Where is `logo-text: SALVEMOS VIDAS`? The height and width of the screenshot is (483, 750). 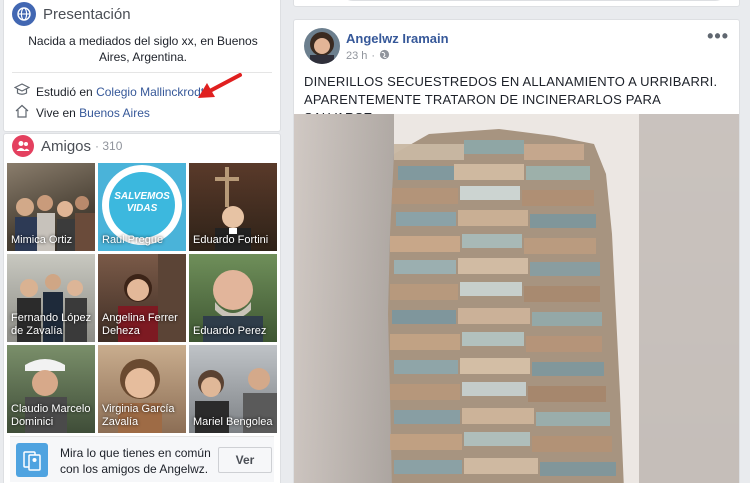 logo-text: SALVEMOS VIDAS is located at coordinates (142, 202).